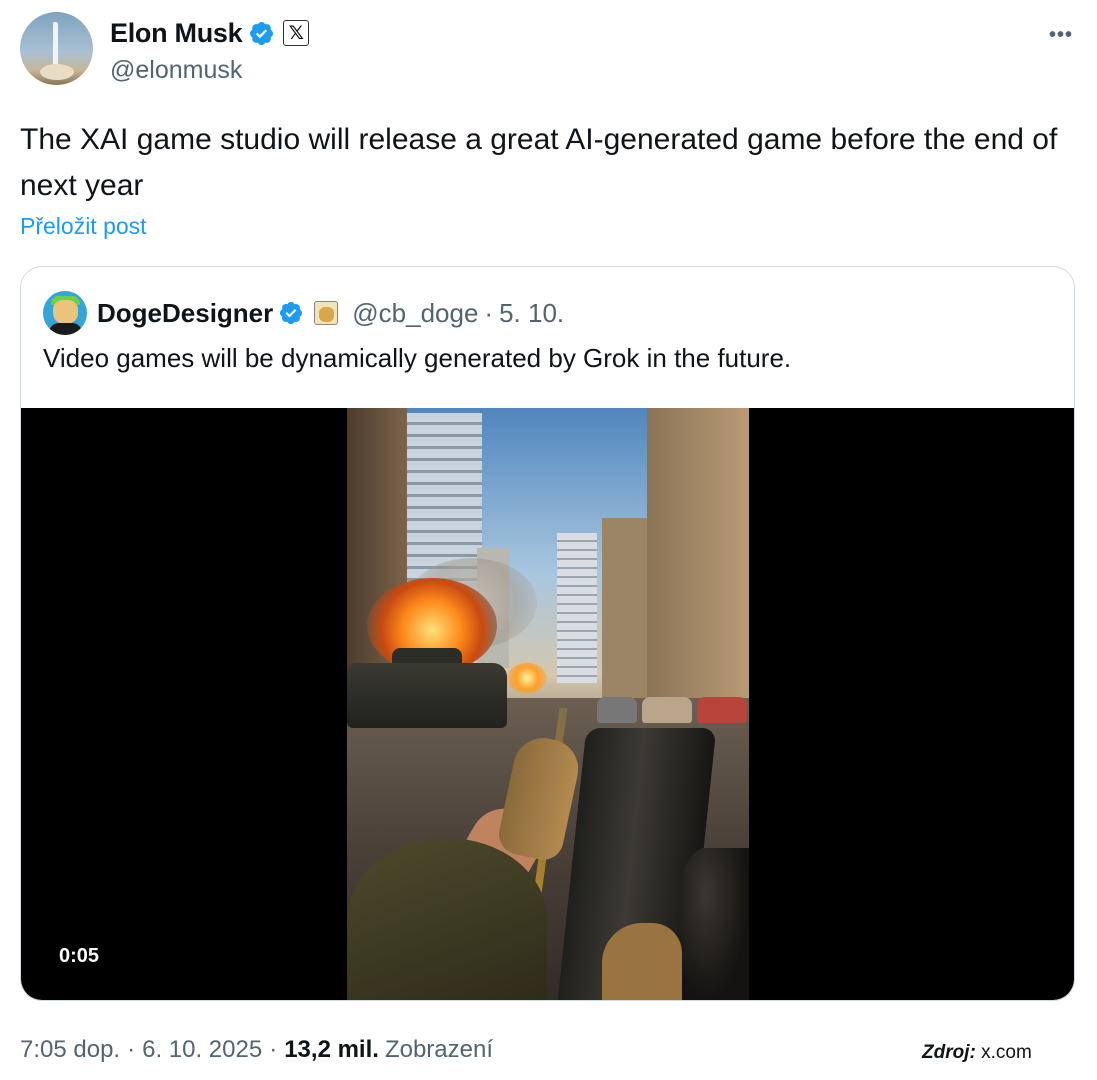  I want to click on more-horizontal-icon: •••, so click(1061, 35).